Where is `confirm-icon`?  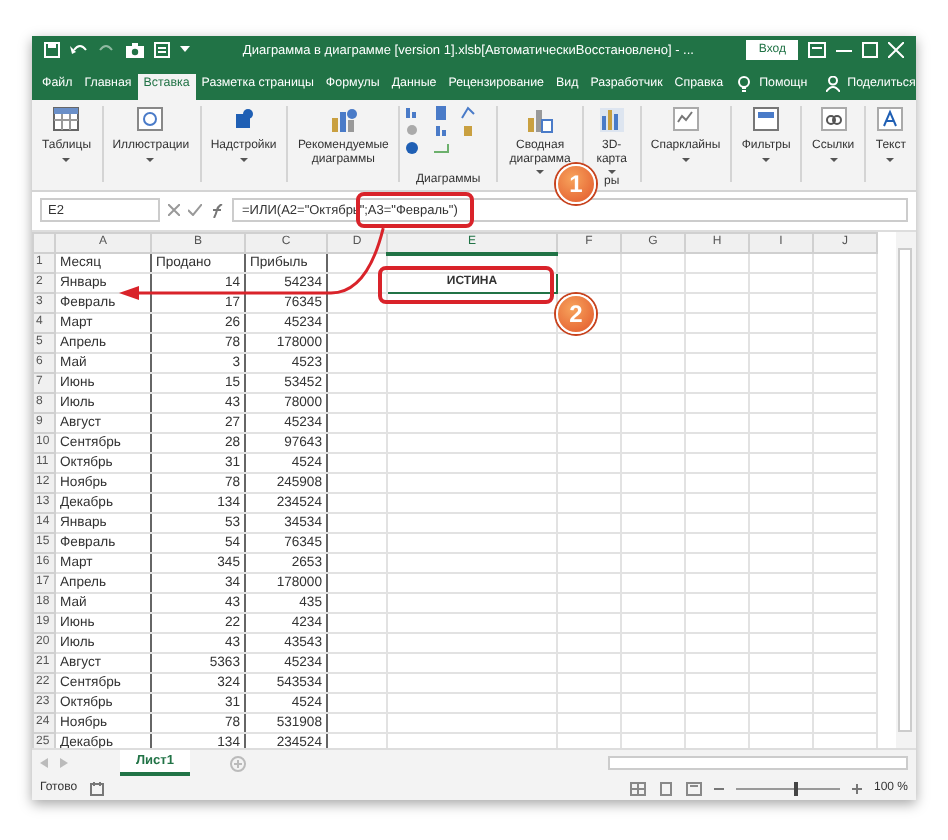 confirm-icon is located at coordinates (195, 210).